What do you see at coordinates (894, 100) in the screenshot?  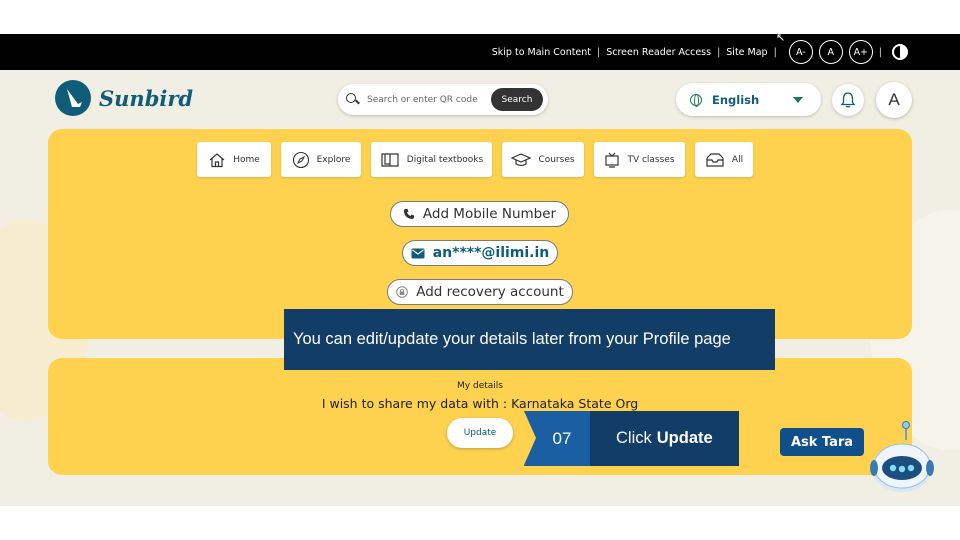 I see `avatar: A` at bounding box center [894, 100].